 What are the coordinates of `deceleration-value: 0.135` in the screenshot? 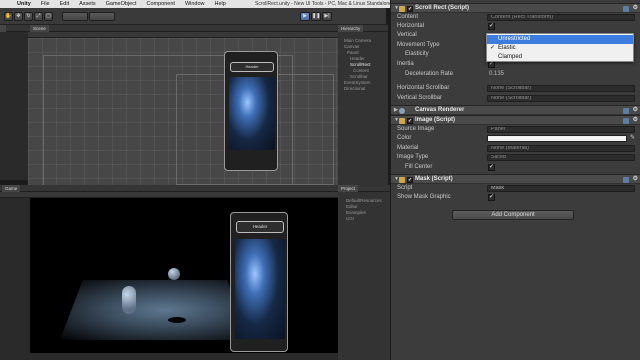 It's located at (496, 74).